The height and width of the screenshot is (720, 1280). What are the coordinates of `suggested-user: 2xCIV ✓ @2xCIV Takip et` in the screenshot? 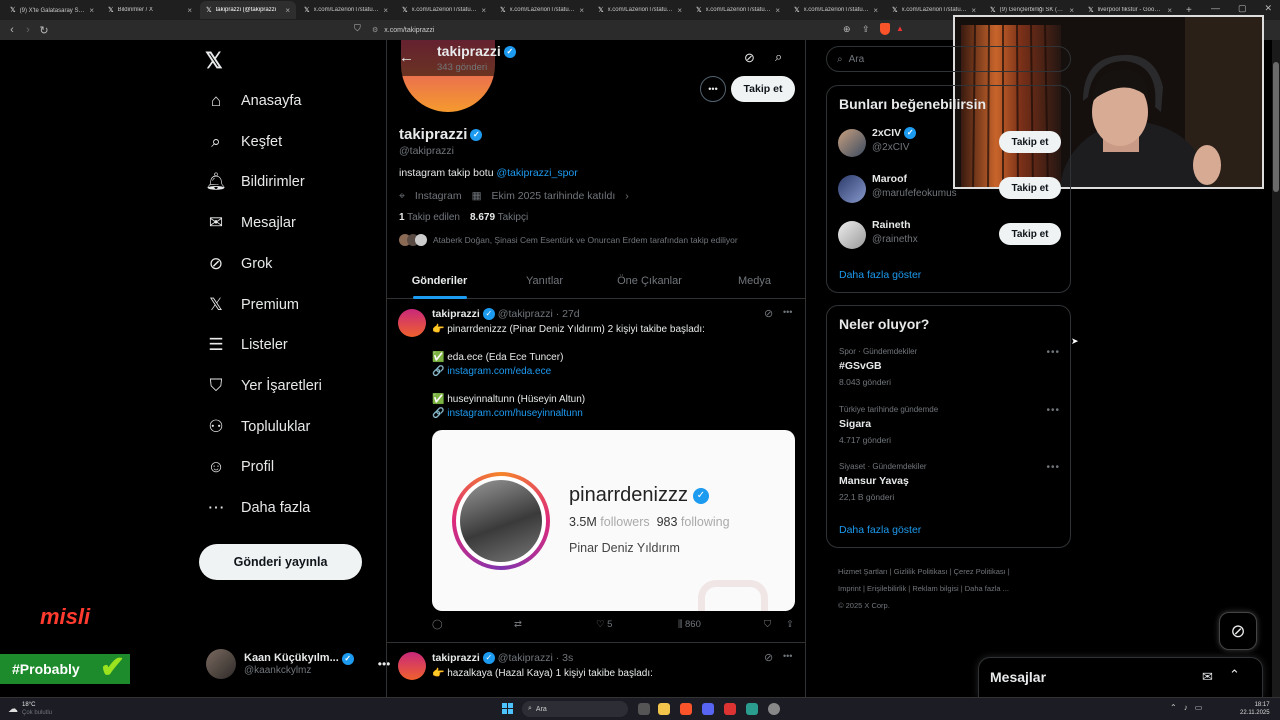 It's located at (949, 146).